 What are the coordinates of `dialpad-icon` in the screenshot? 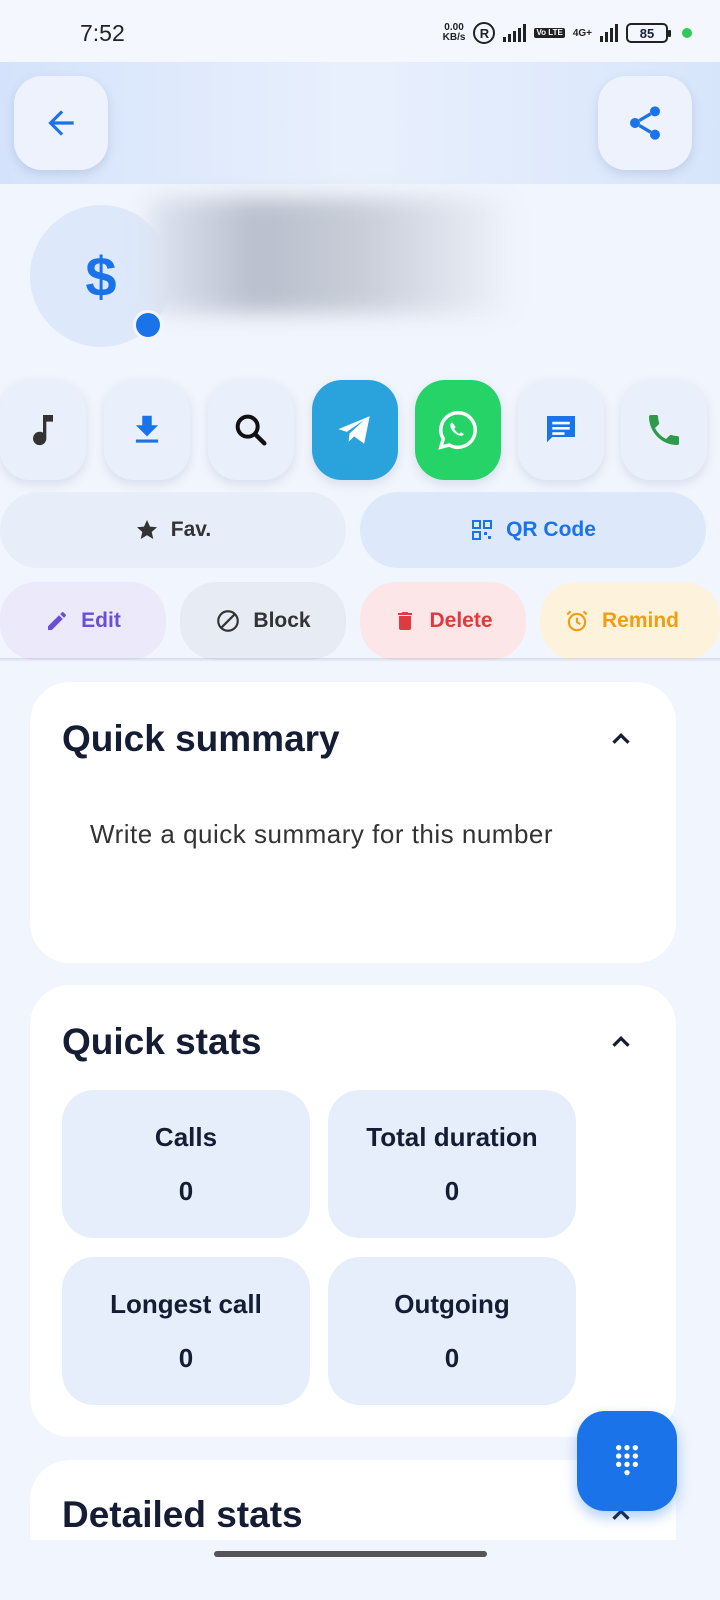 It's located at (627, 1460).